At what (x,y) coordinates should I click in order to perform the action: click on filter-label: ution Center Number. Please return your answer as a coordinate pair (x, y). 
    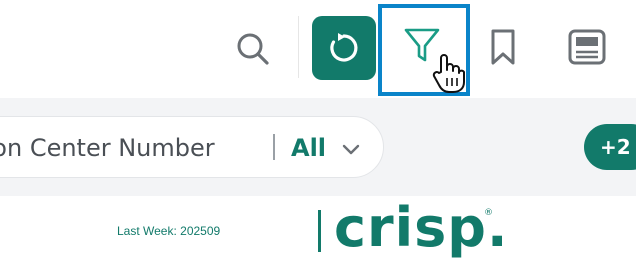
    Looking at the image, I should click on (107, 148).